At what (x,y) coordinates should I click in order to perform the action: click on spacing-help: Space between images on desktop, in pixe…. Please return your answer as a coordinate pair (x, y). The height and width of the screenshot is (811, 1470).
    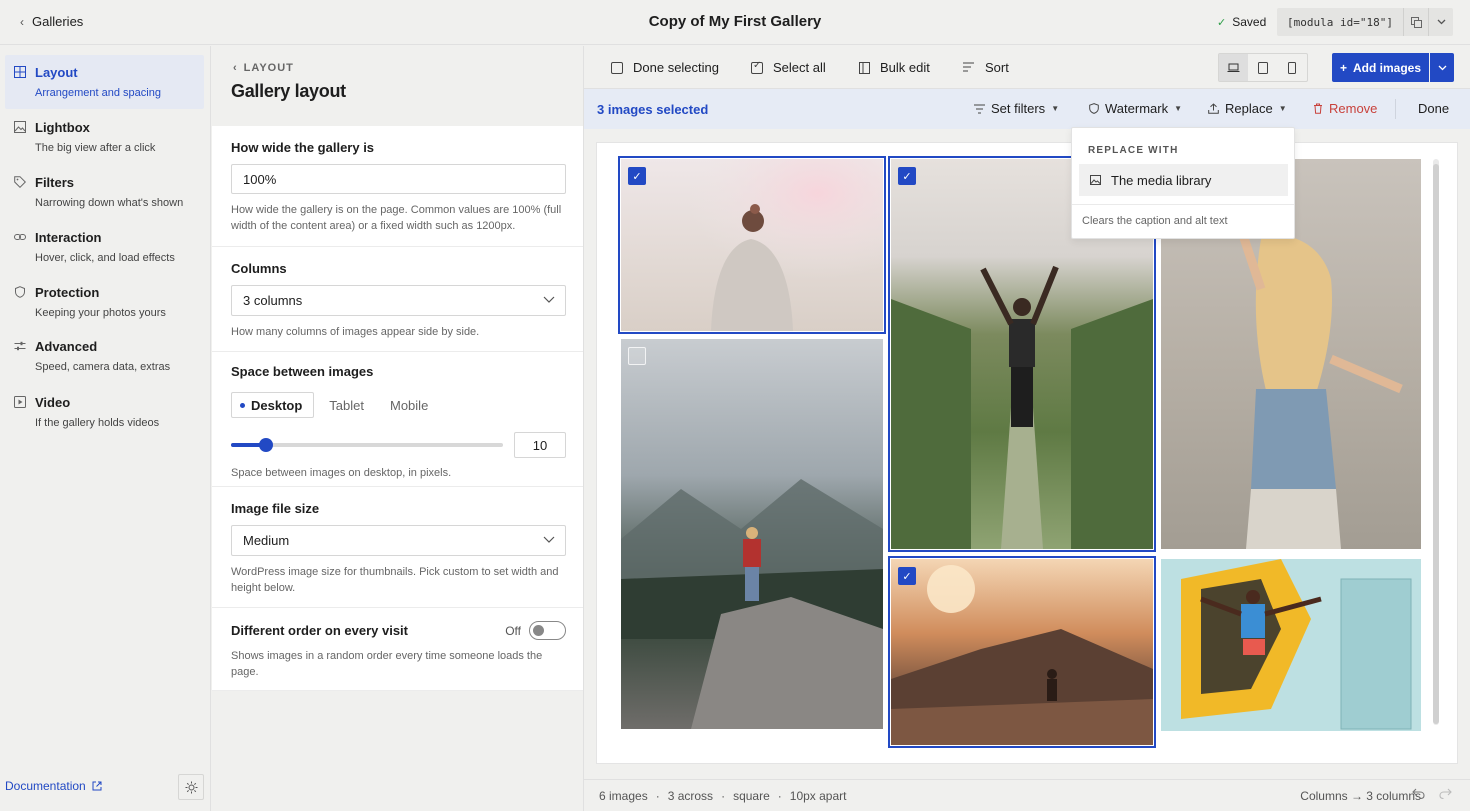
    Looking at the image, I should click on (341, 473).